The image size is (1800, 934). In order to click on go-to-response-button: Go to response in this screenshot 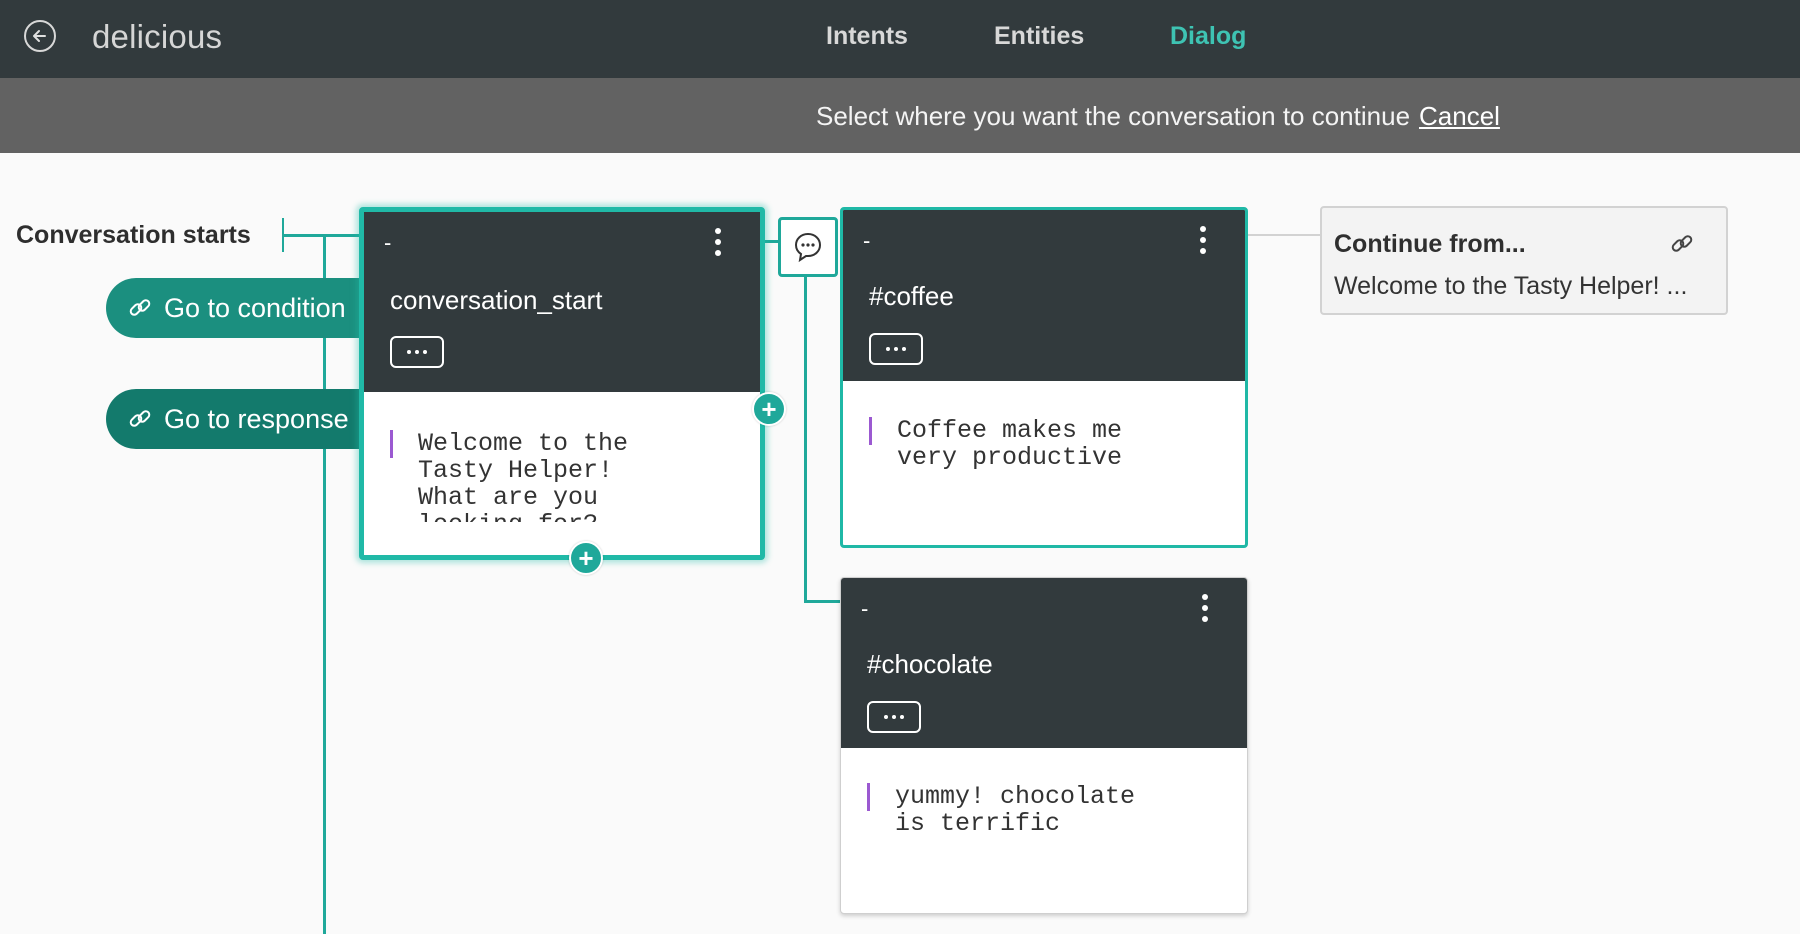, I will do `click(235, 419)`.